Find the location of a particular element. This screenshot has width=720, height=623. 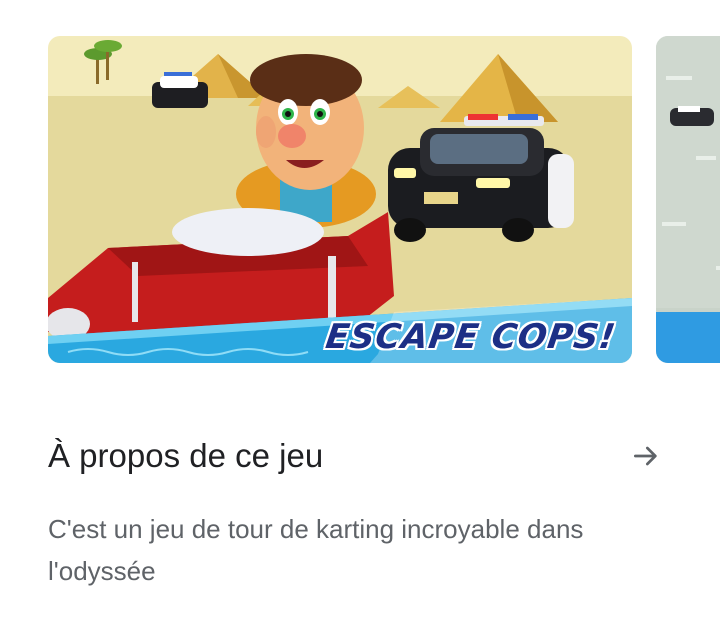

arrow-right-icon is located at coordinates (646, 456).